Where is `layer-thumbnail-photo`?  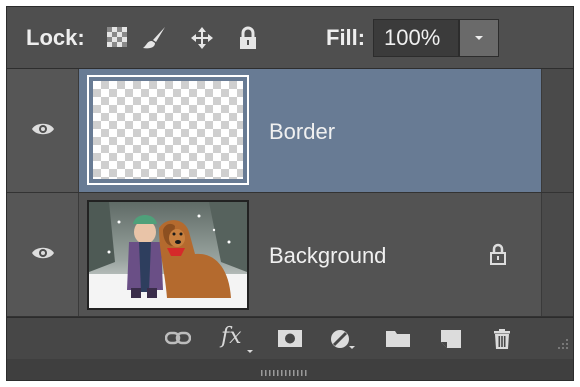 layer-thumbnail-photo is located at coordinates (168, 255).